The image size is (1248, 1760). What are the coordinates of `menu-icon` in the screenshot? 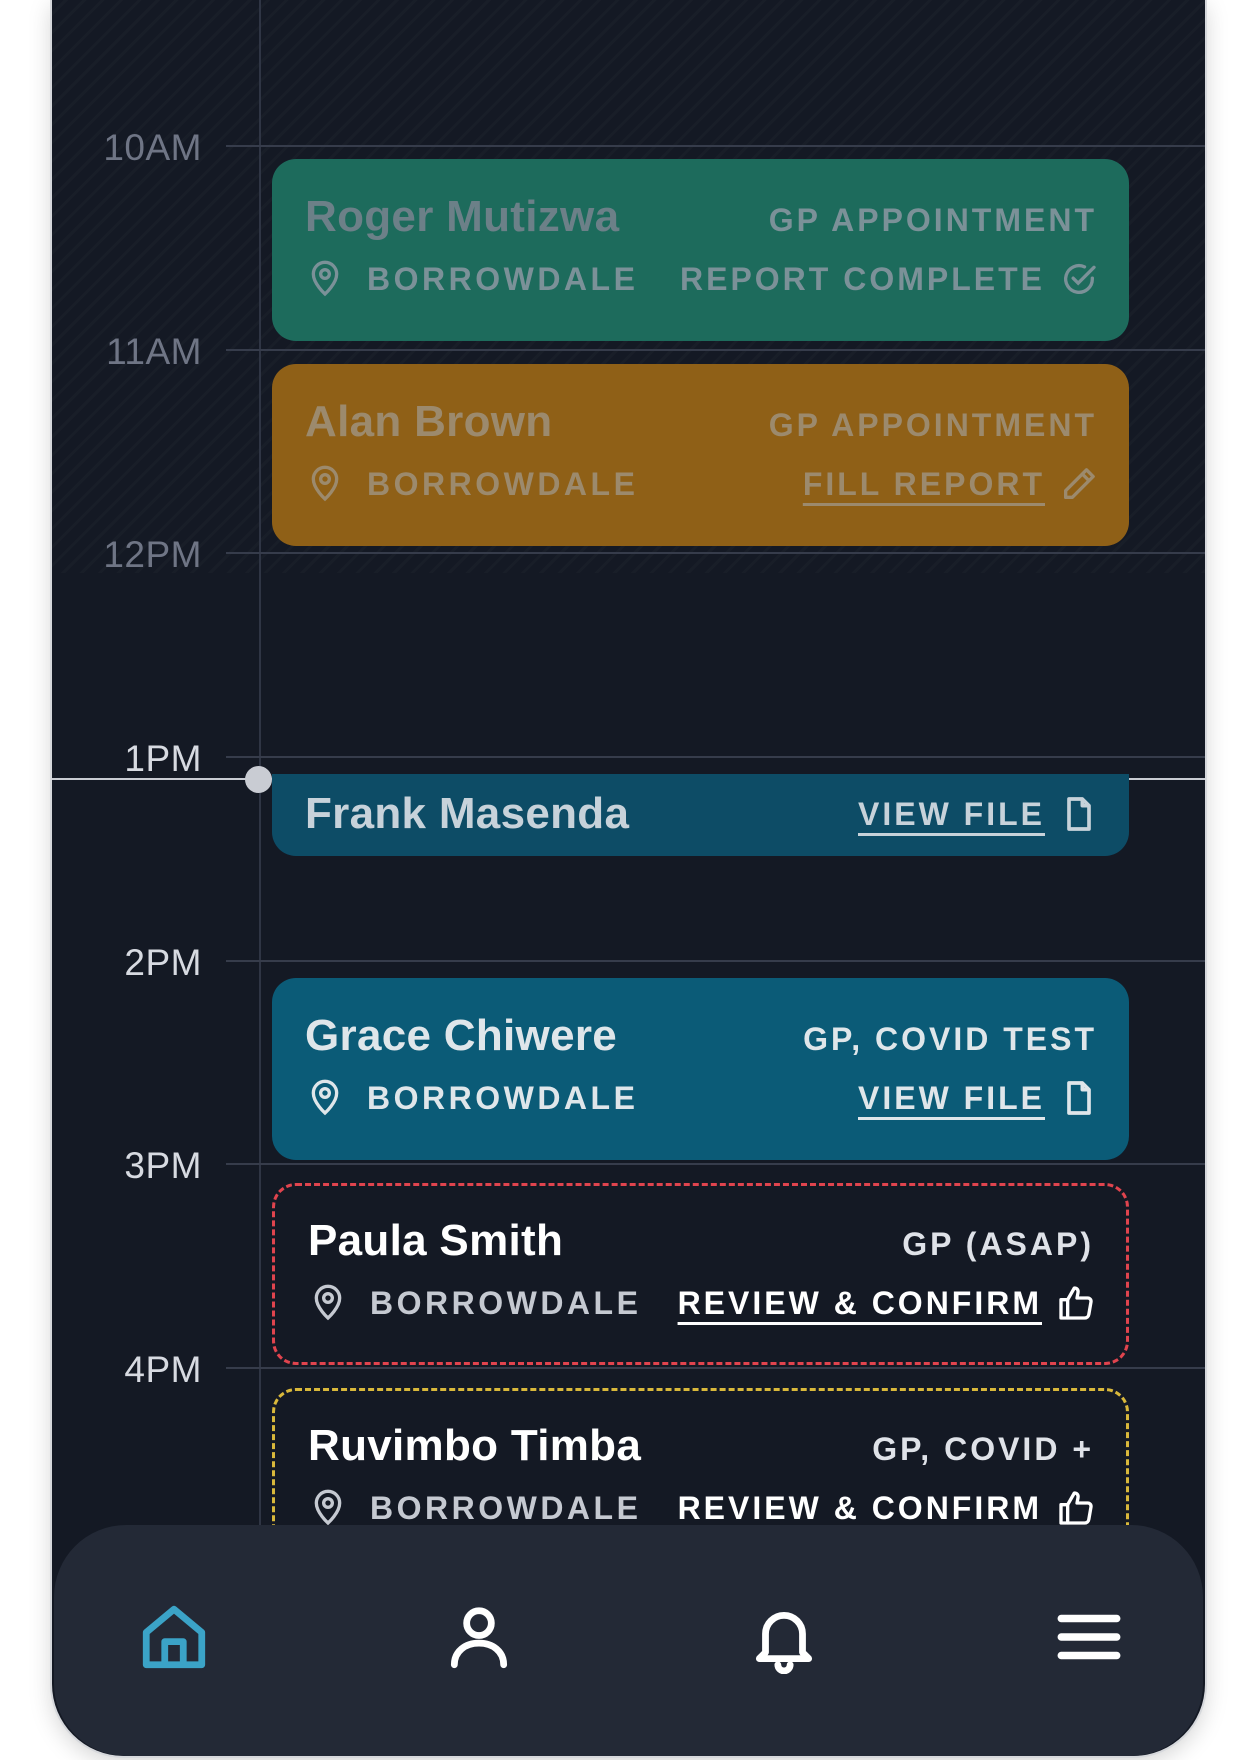 It's located at (1089, 1637).